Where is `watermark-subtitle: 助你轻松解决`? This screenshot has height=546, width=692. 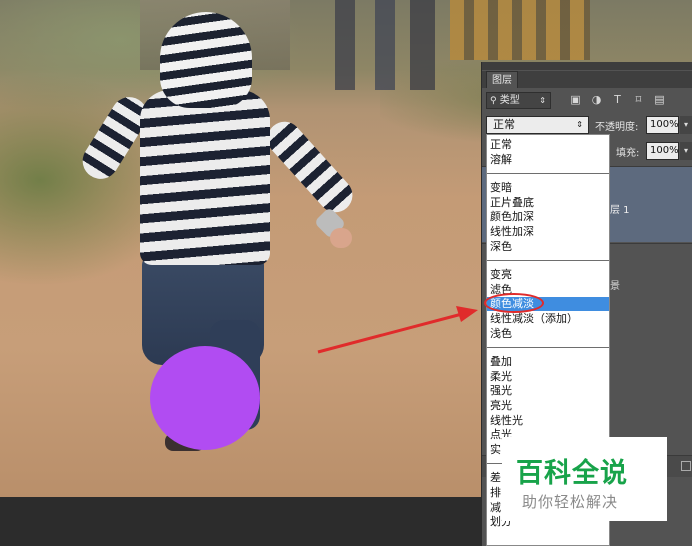
watermark-subtitle: 助你轻松解决 is located at coordinates (570, 502).